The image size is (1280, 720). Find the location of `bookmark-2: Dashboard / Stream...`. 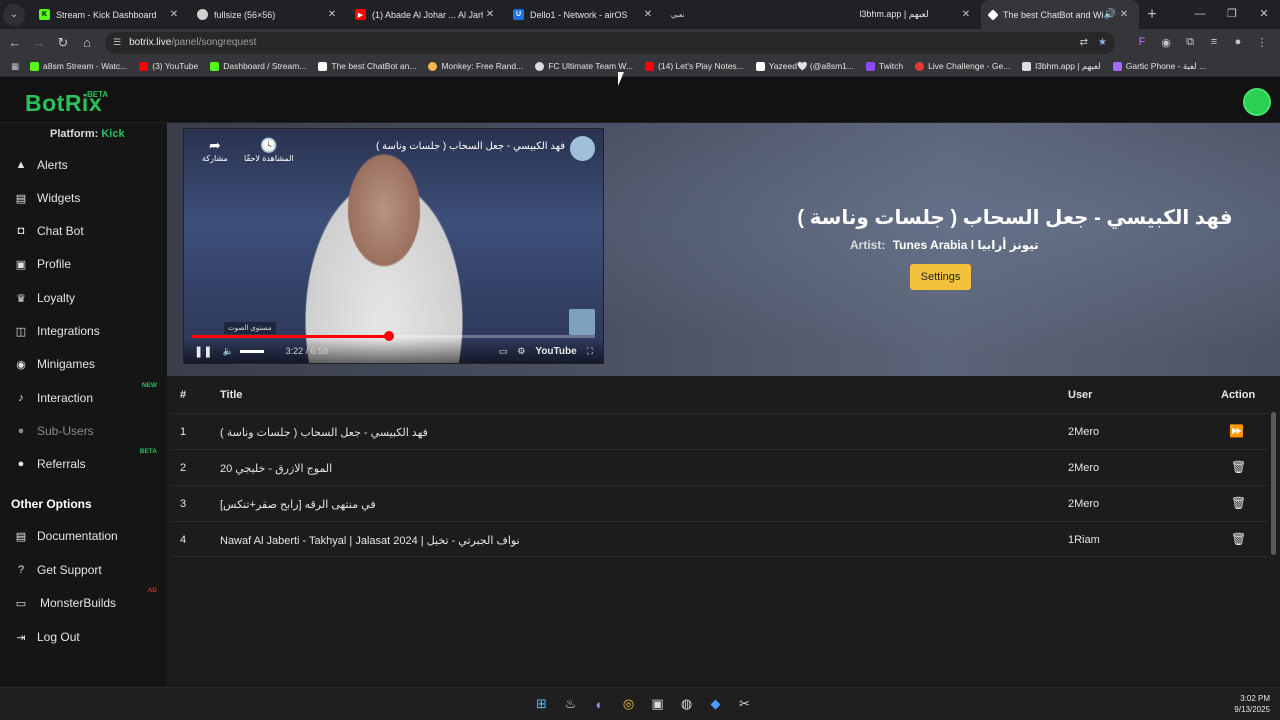

bookmark-2: Dashboard / Stream... is located at coordinates (258, 66).